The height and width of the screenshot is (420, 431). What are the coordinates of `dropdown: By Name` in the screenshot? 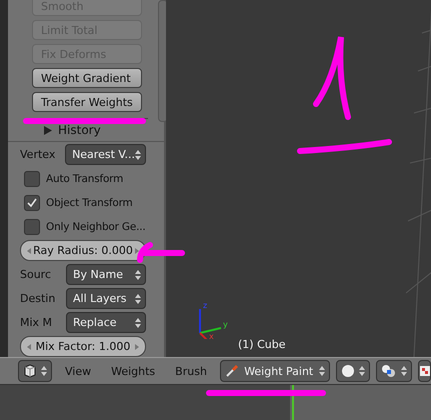 It's located at (106, 274).